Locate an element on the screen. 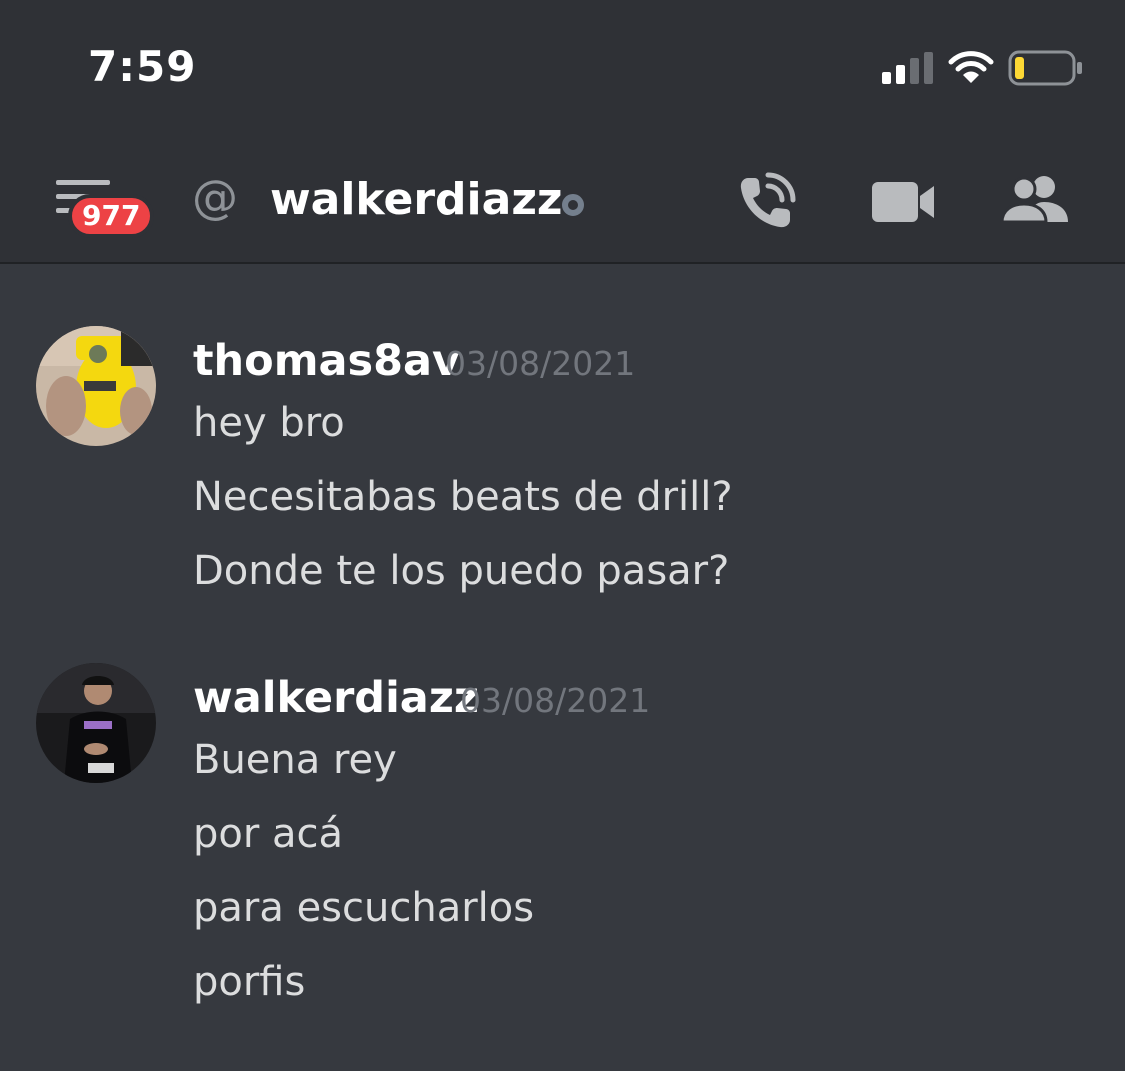 This screenshot has width=1125, height=1071. wifi-icon is located at coordinates (971, 67).